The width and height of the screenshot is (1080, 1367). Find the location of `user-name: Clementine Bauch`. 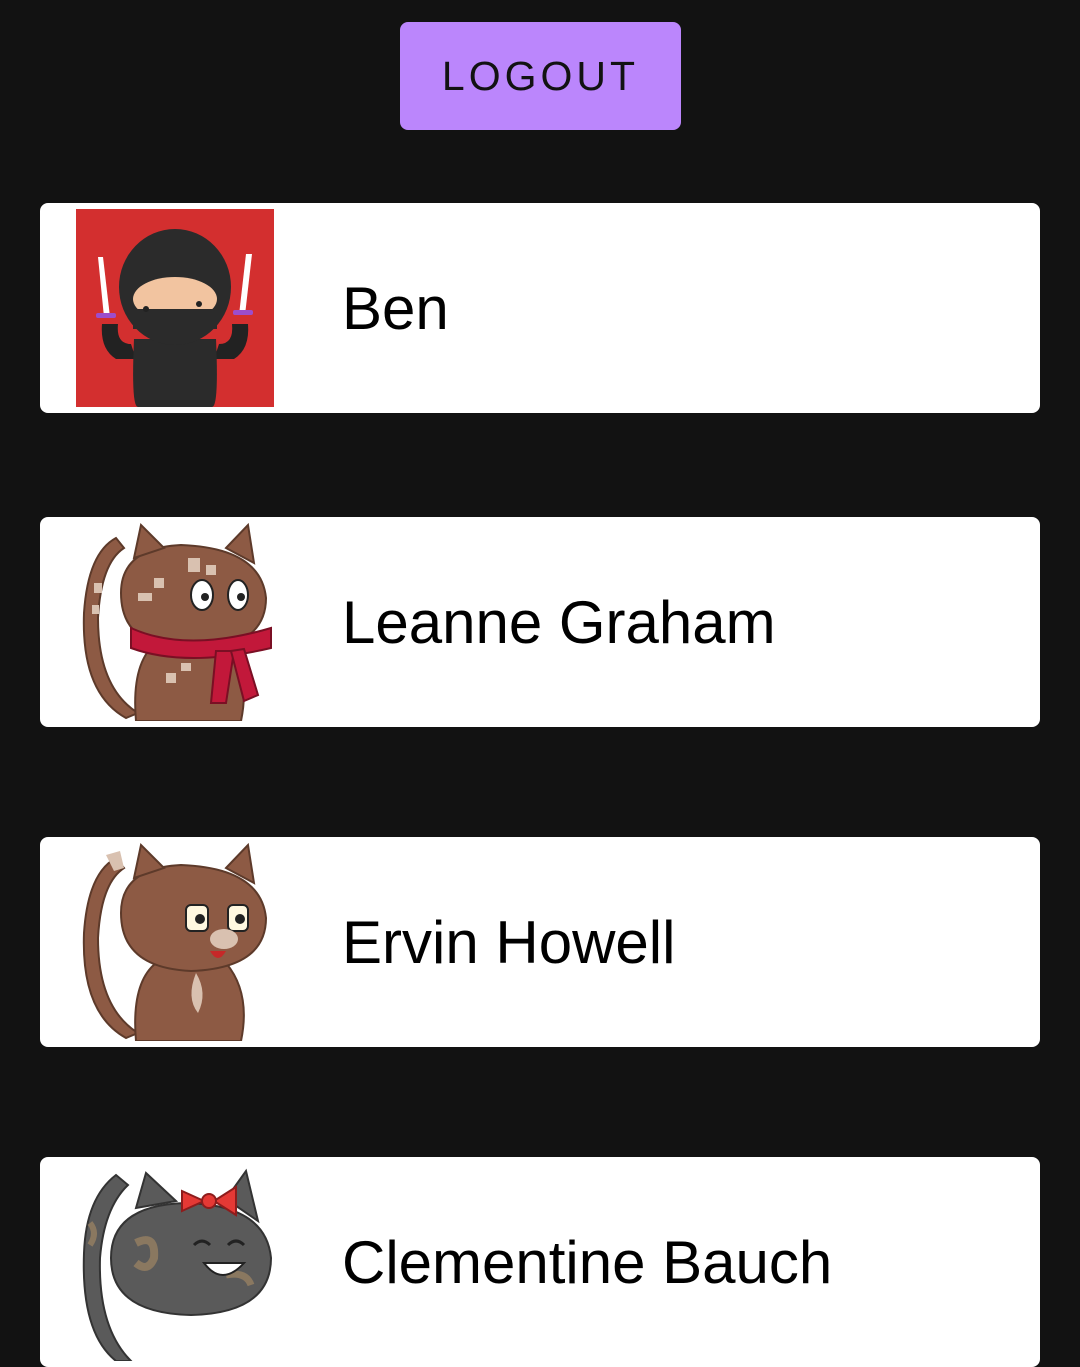

user-name: Clementine Bauch is located at coordinates (587, 1262).